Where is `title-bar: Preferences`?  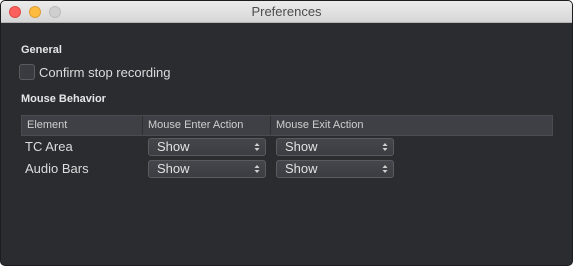
title-bar: Preferences is located at coordinates (286, 12).